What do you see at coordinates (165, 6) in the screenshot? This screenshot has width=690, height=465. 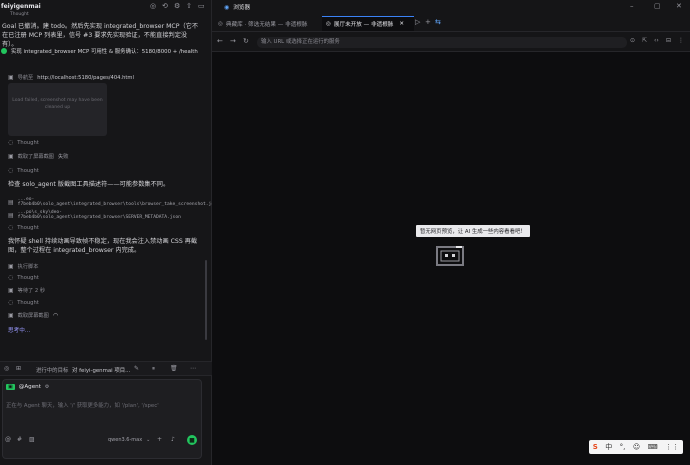 I see `history-icon: ⟲` at bounding box center [165, 6].